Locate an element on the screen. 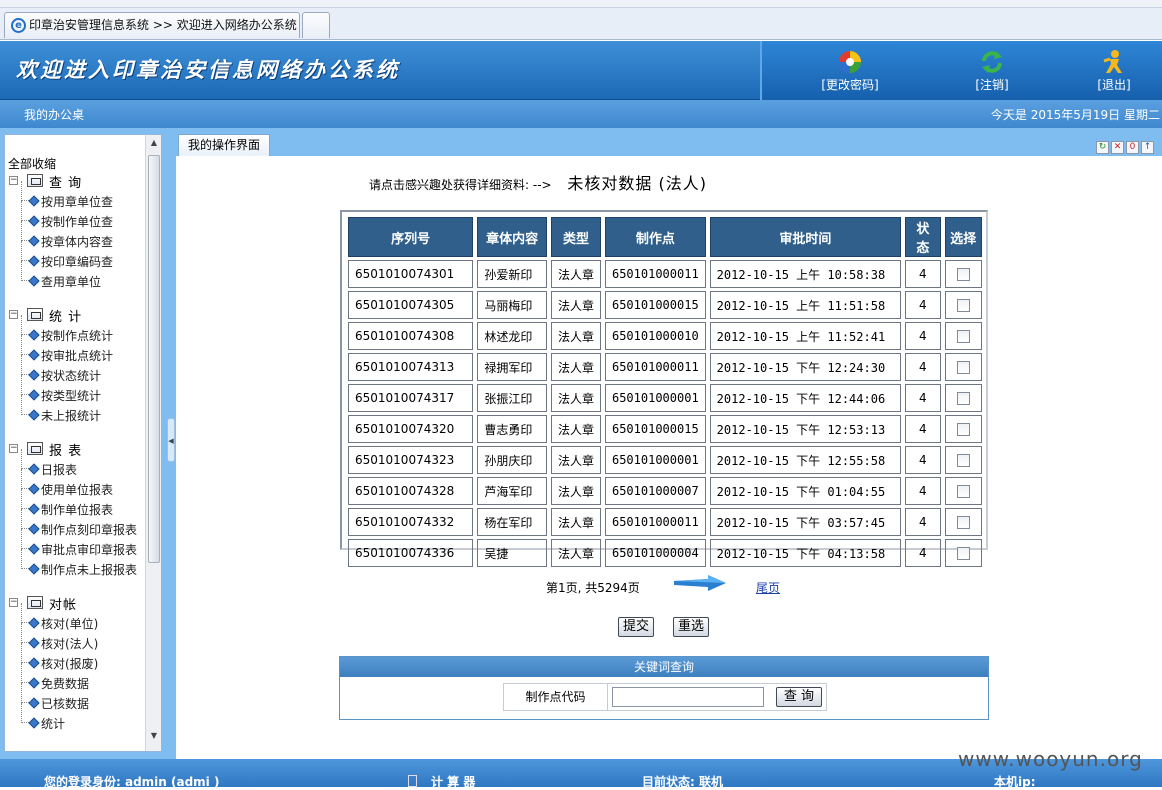  logout-button: [注销] is located at coordinates (992, 71).